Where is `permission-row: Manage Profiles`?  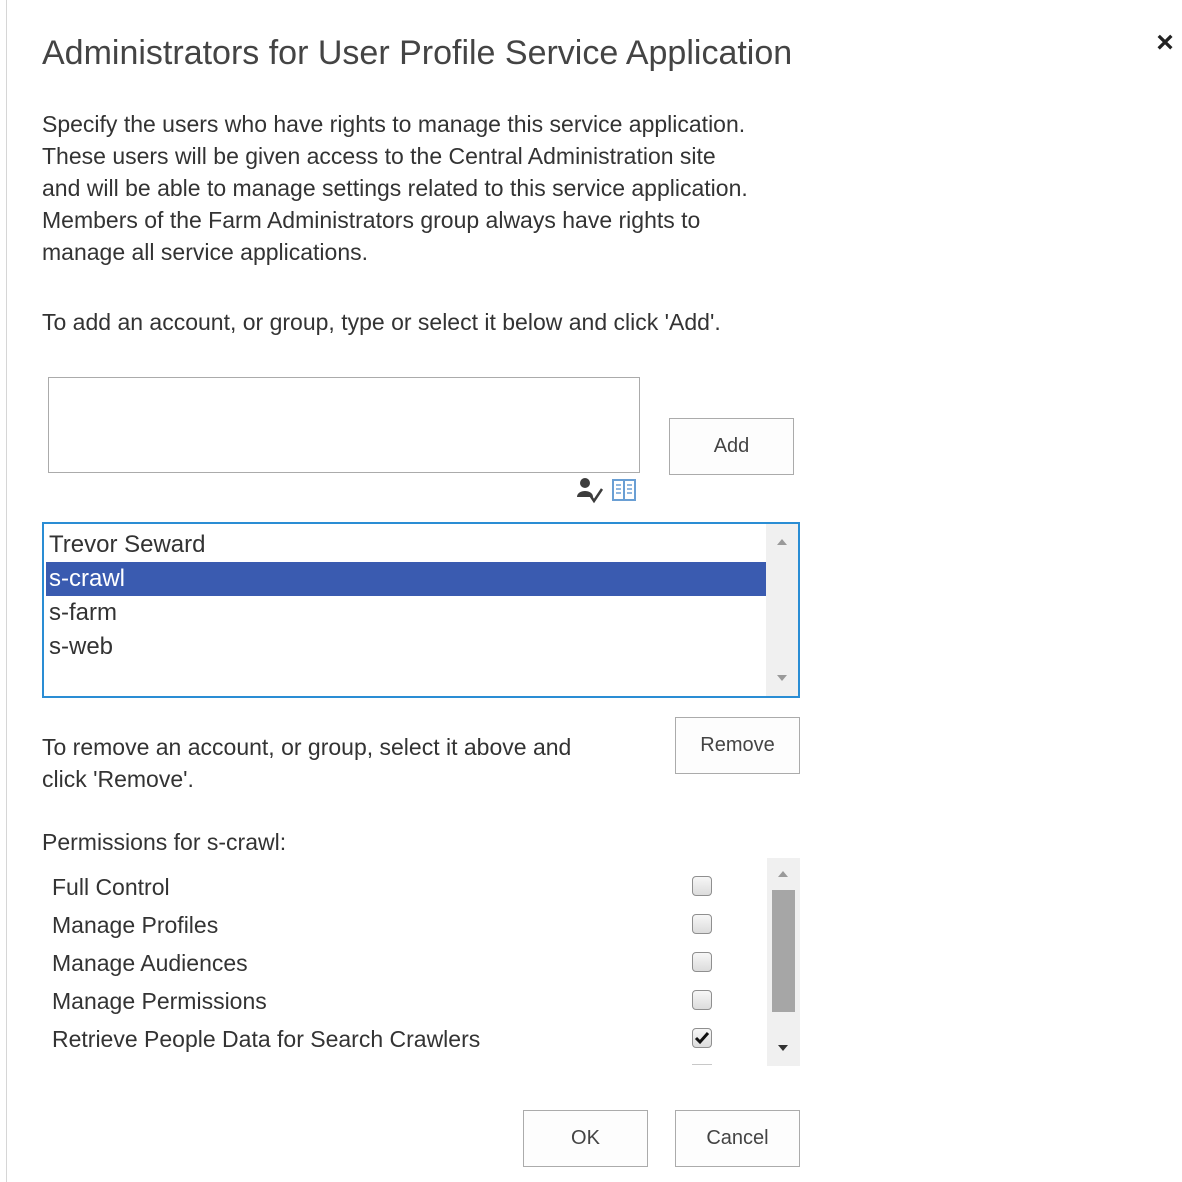
permission-row: Manage Profiles is located at coordinates (392, 925).